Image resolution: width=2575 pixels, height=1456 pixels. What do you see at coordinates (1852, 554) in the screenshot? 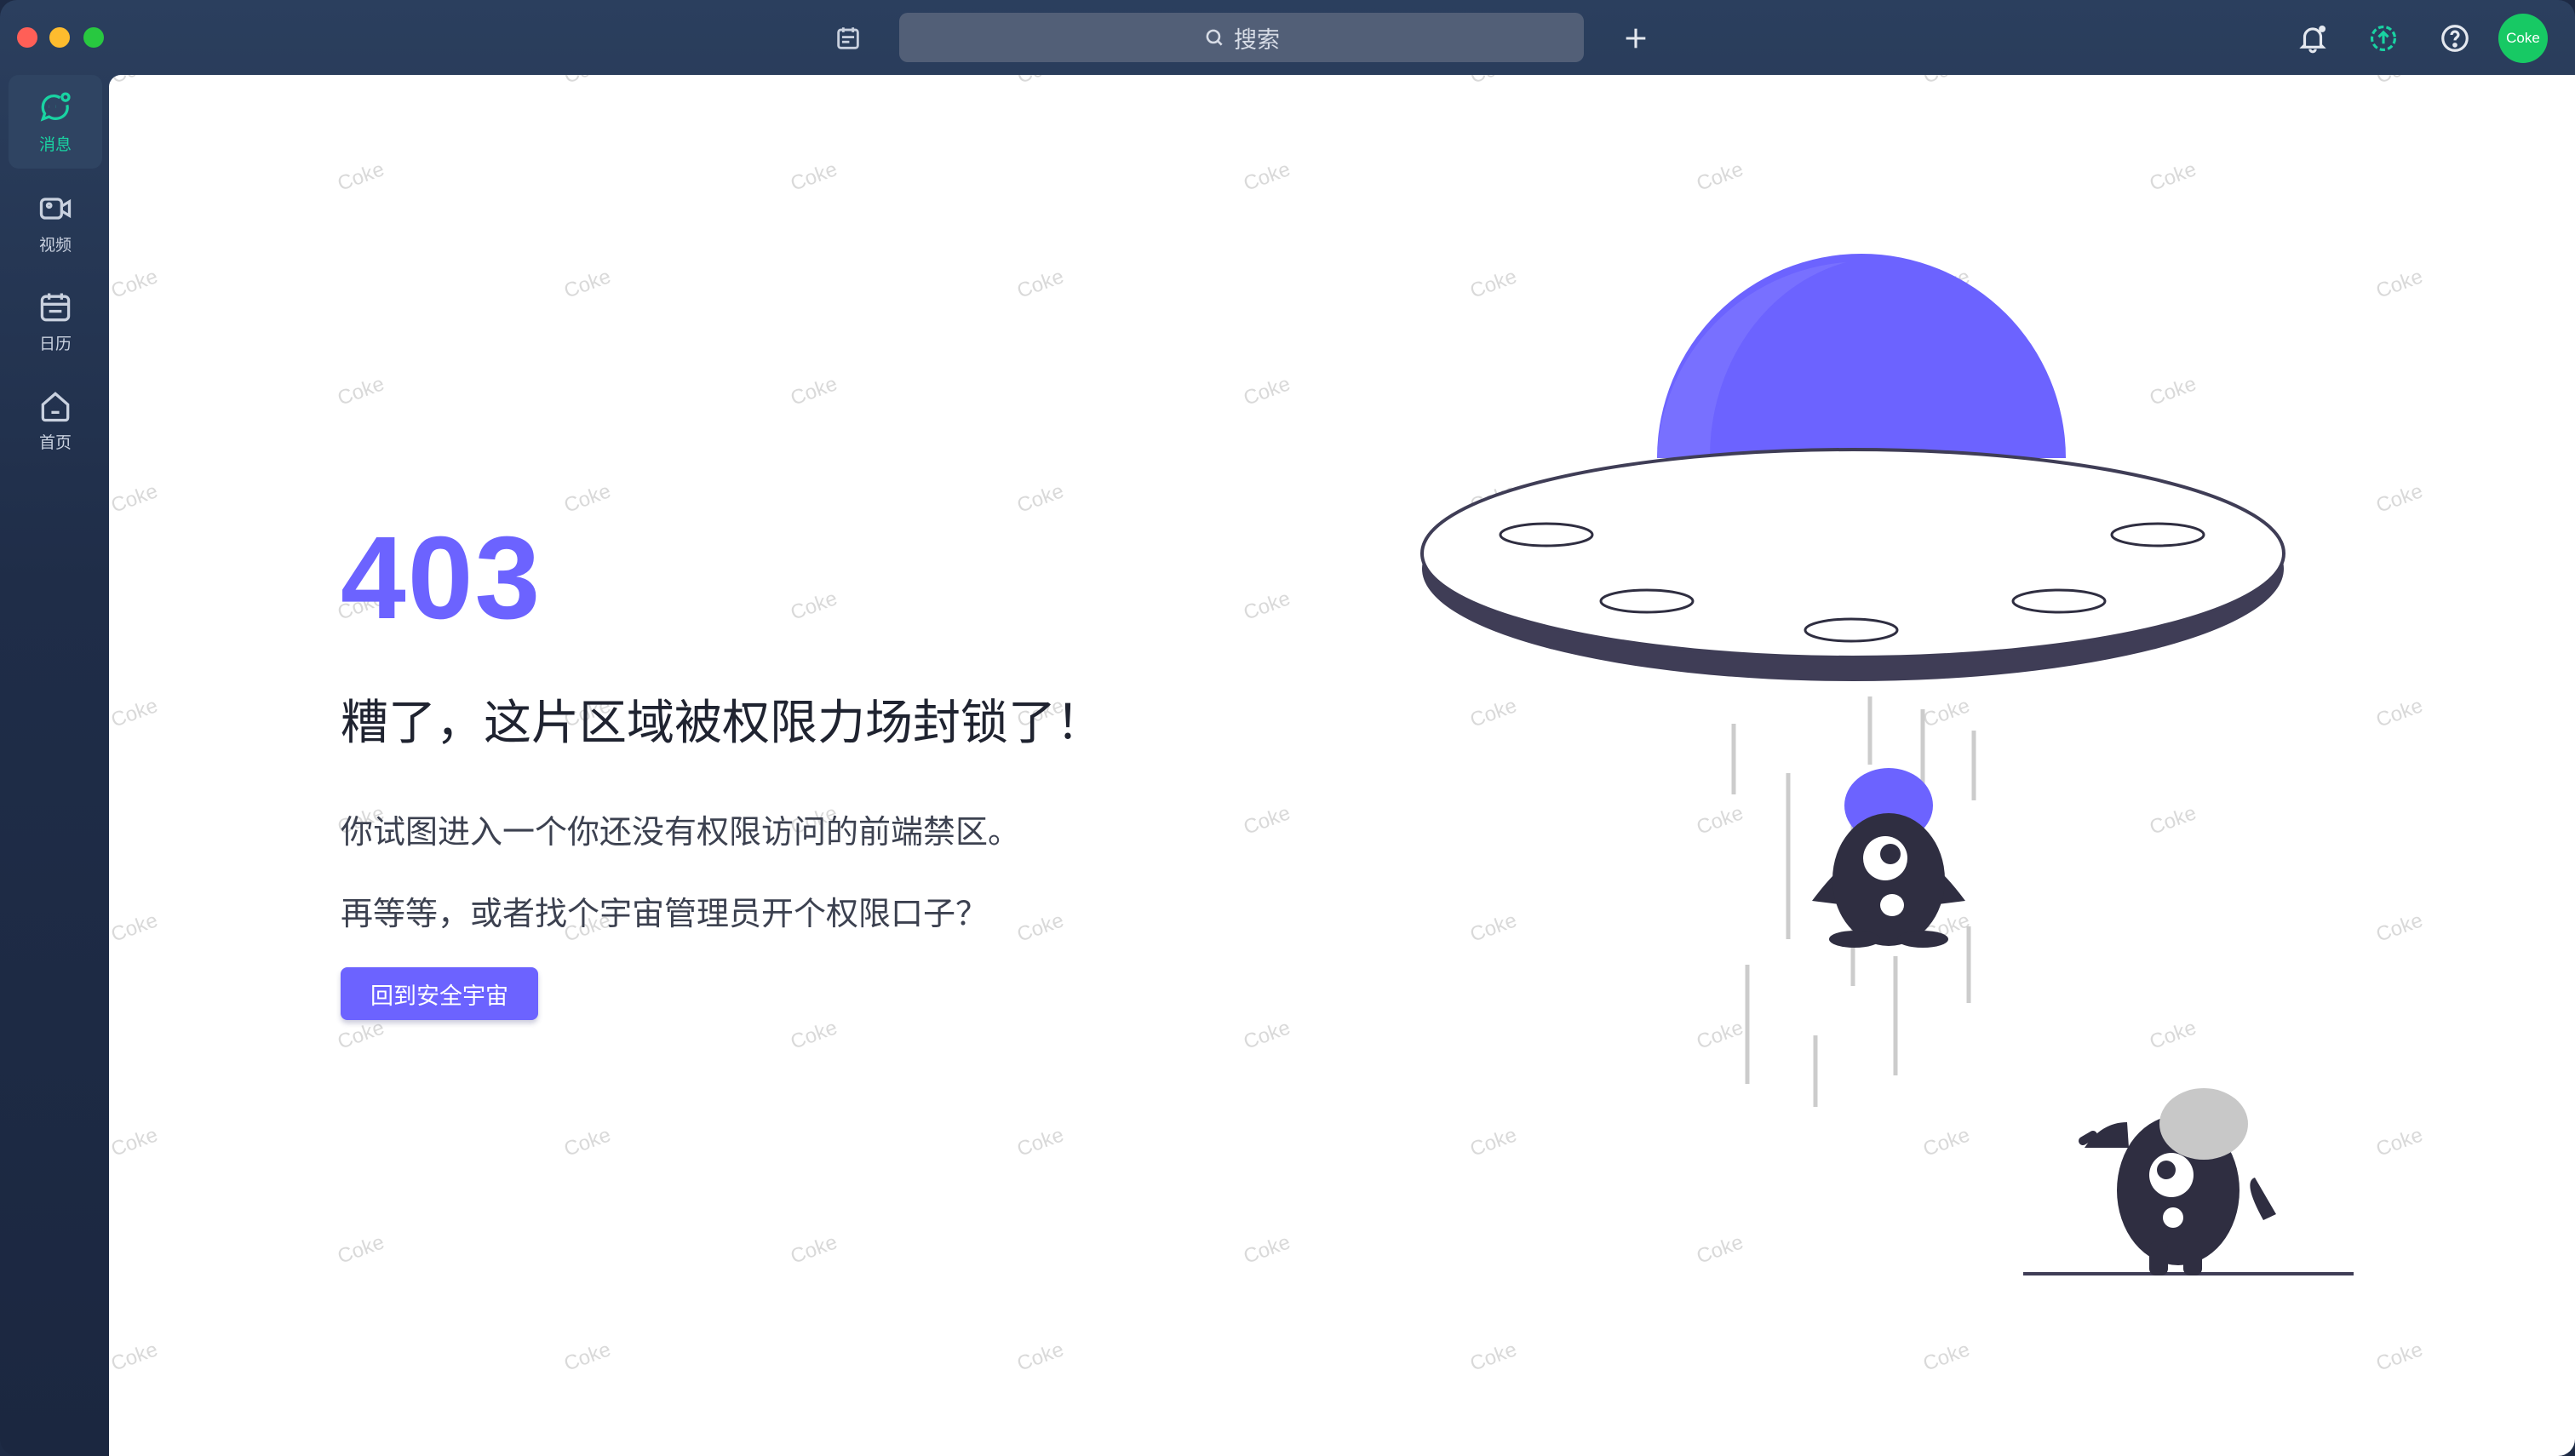
I see `ufo-saucer` at bounding box center [1852, 554].